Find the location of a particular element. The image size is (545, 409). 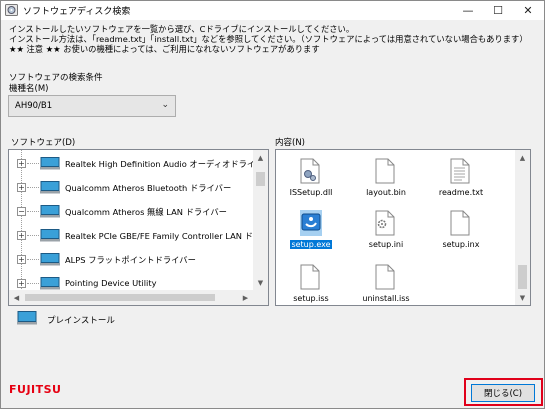

file-name-text: setup.inx is located at coordinates (461, 244).